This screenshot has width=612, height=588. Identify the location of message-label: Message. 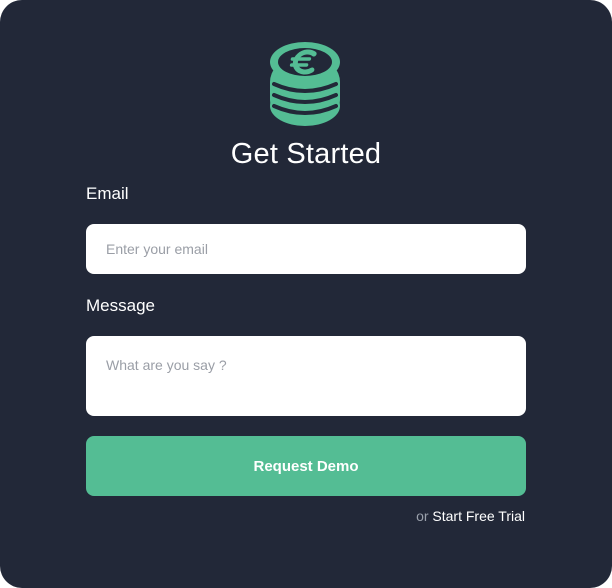
(120, 305).